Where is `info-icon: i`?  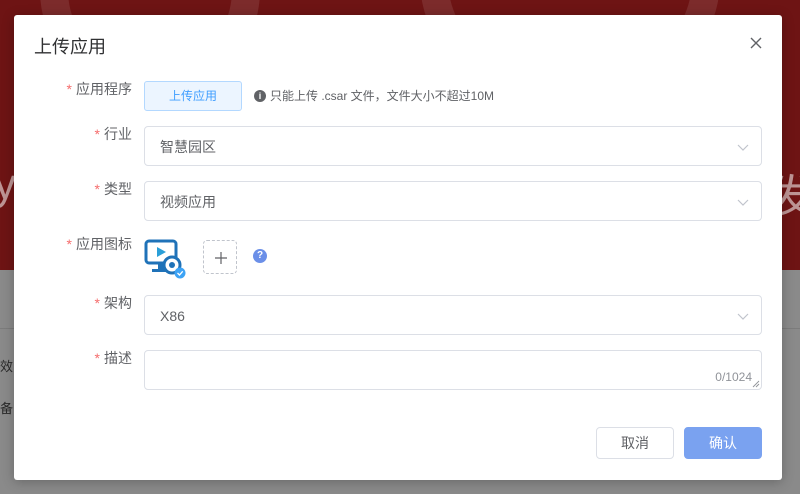
info-icon: i is located at coordinates (260, 96).